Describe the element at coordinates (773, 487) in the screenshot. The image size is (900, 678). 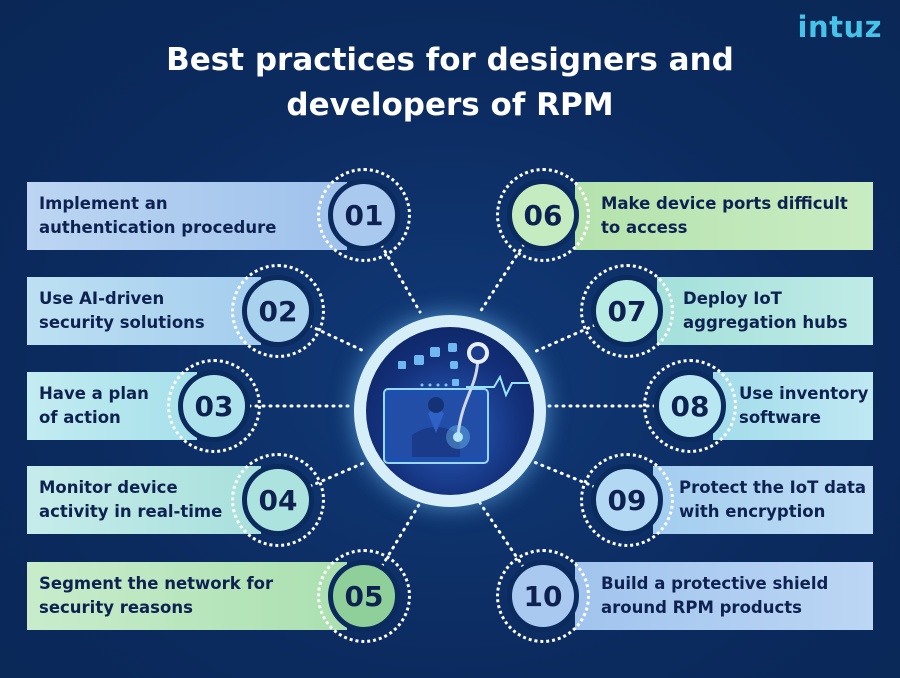
I see `practice-09-line-1: Protect the IoT data` at that location.